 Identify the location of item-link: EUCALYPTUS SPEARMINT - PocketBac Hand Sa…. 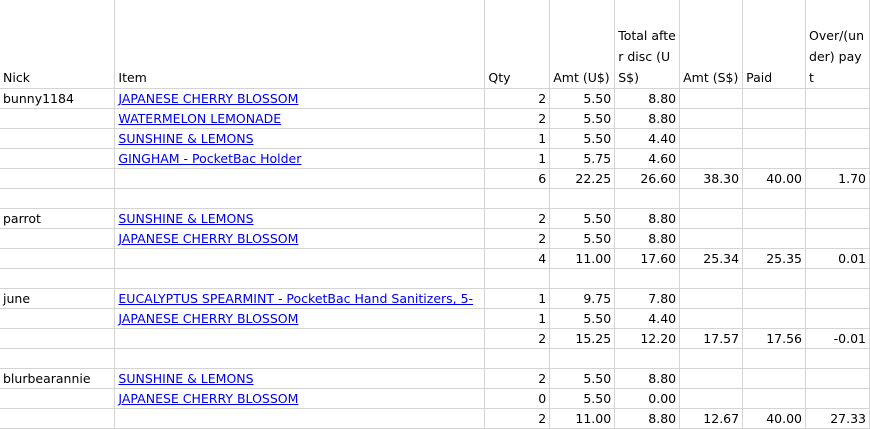
(295, 298).